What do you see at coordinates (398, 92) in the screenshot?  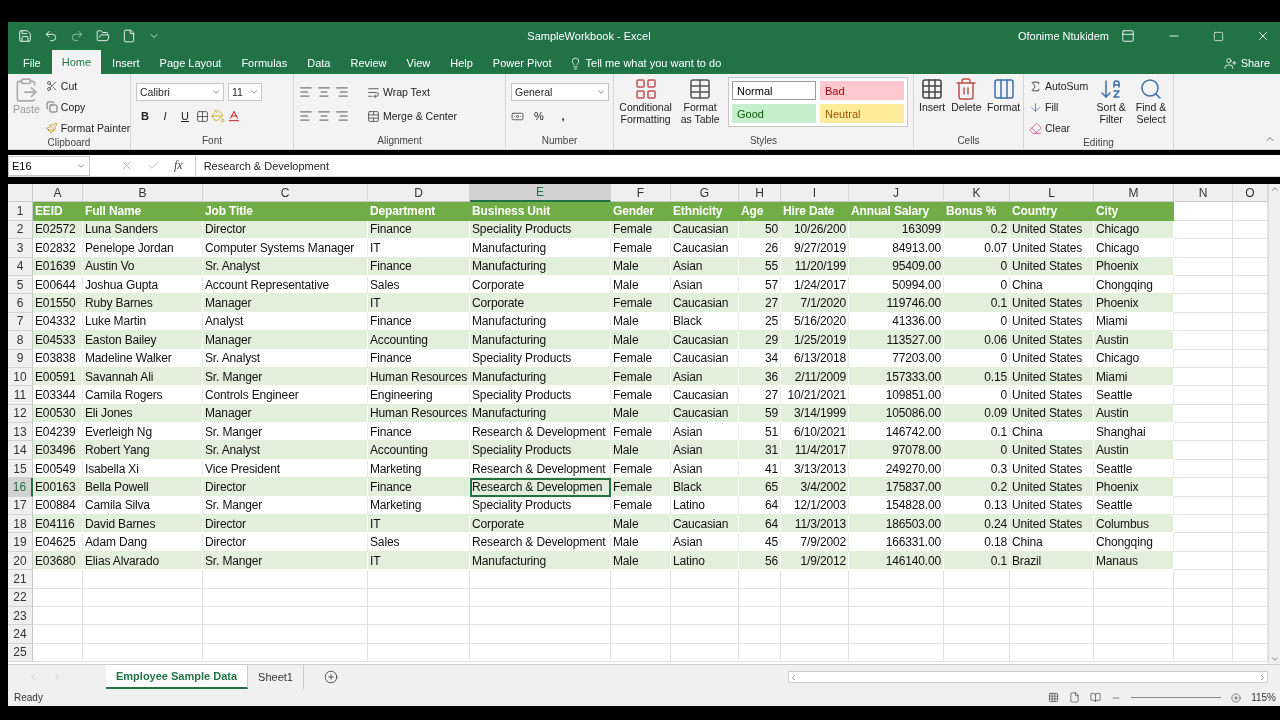 I see `wrap-text-button: Wrap Text` at bounding box center [398, 92].